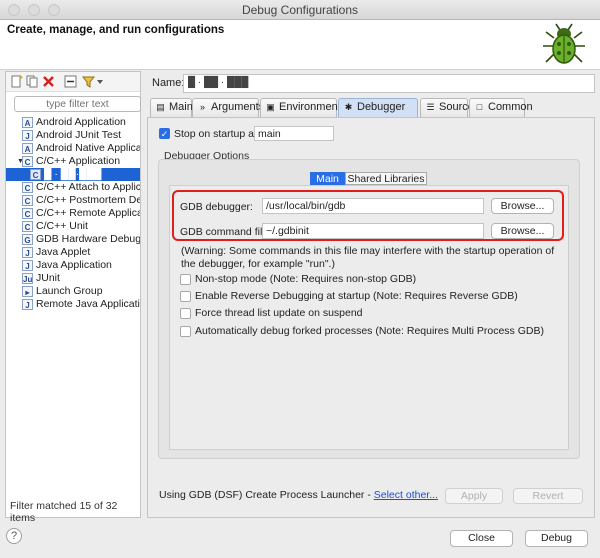 The image size is (600, 558). I want to click on tab-arguments-icon: », so click(202, 107).